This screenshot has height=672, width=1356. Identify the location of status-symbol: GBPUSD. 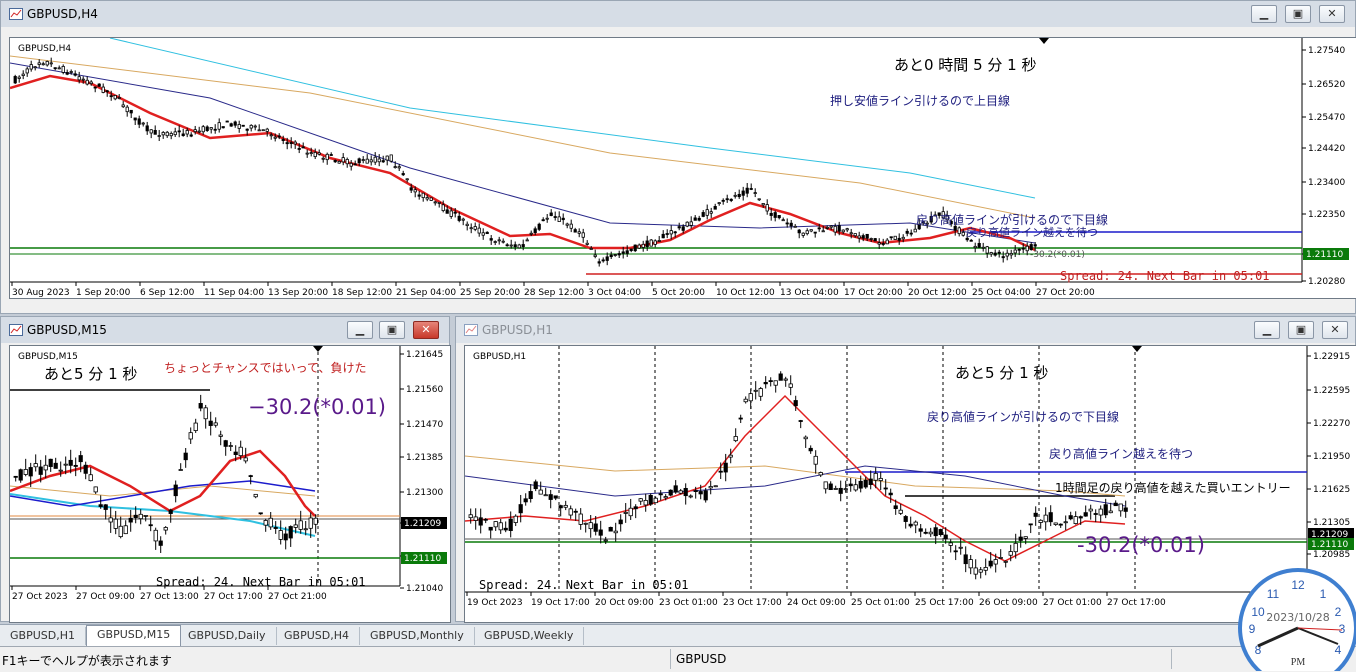
(701, 659).